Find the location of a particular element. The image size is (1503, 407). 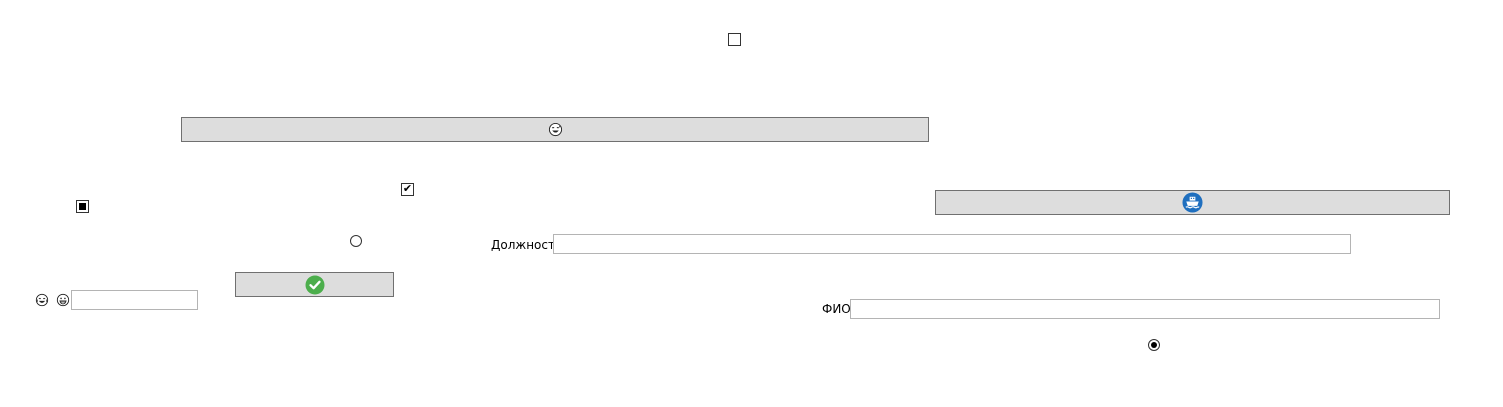

checkbox-indeterminate is located at coordinates (82, 206).